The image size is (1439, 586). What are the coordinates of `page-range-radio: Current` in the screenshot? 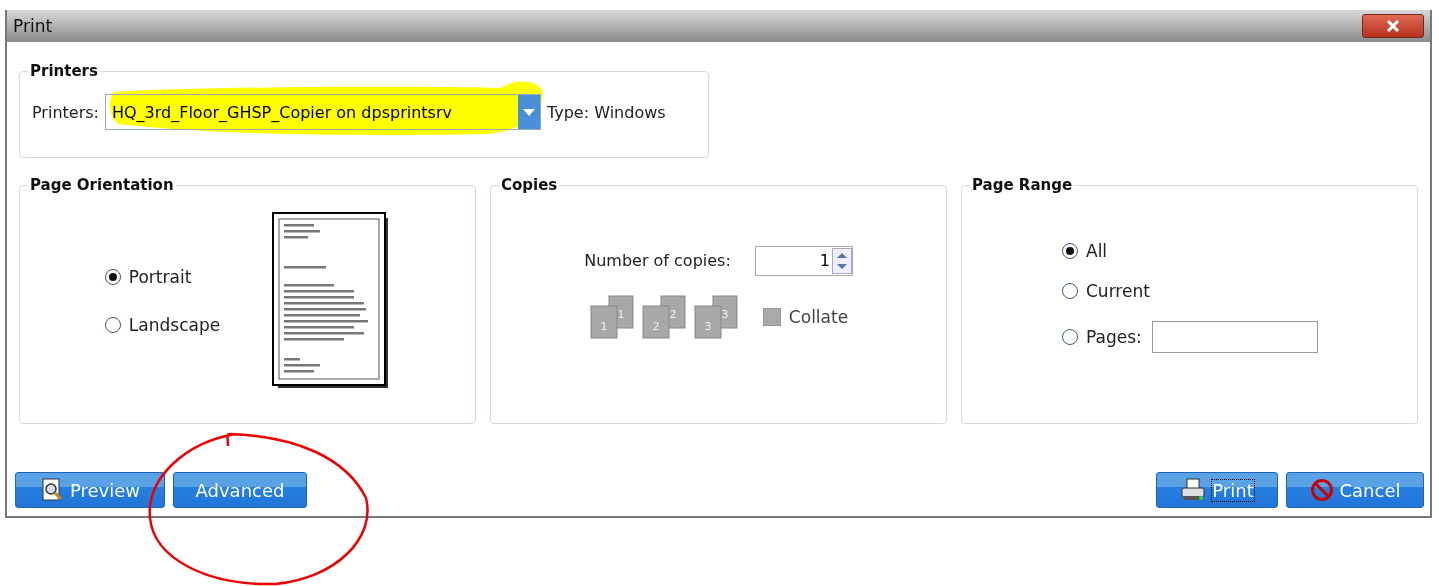 It's located at (1106, 290).